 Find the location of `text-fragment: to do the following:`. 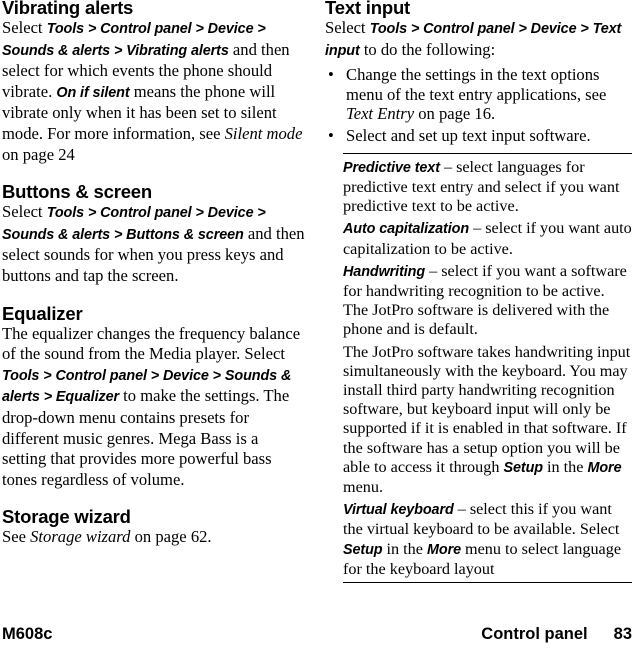

text-fragment: to do the following: is located at coordinates (427, 49).